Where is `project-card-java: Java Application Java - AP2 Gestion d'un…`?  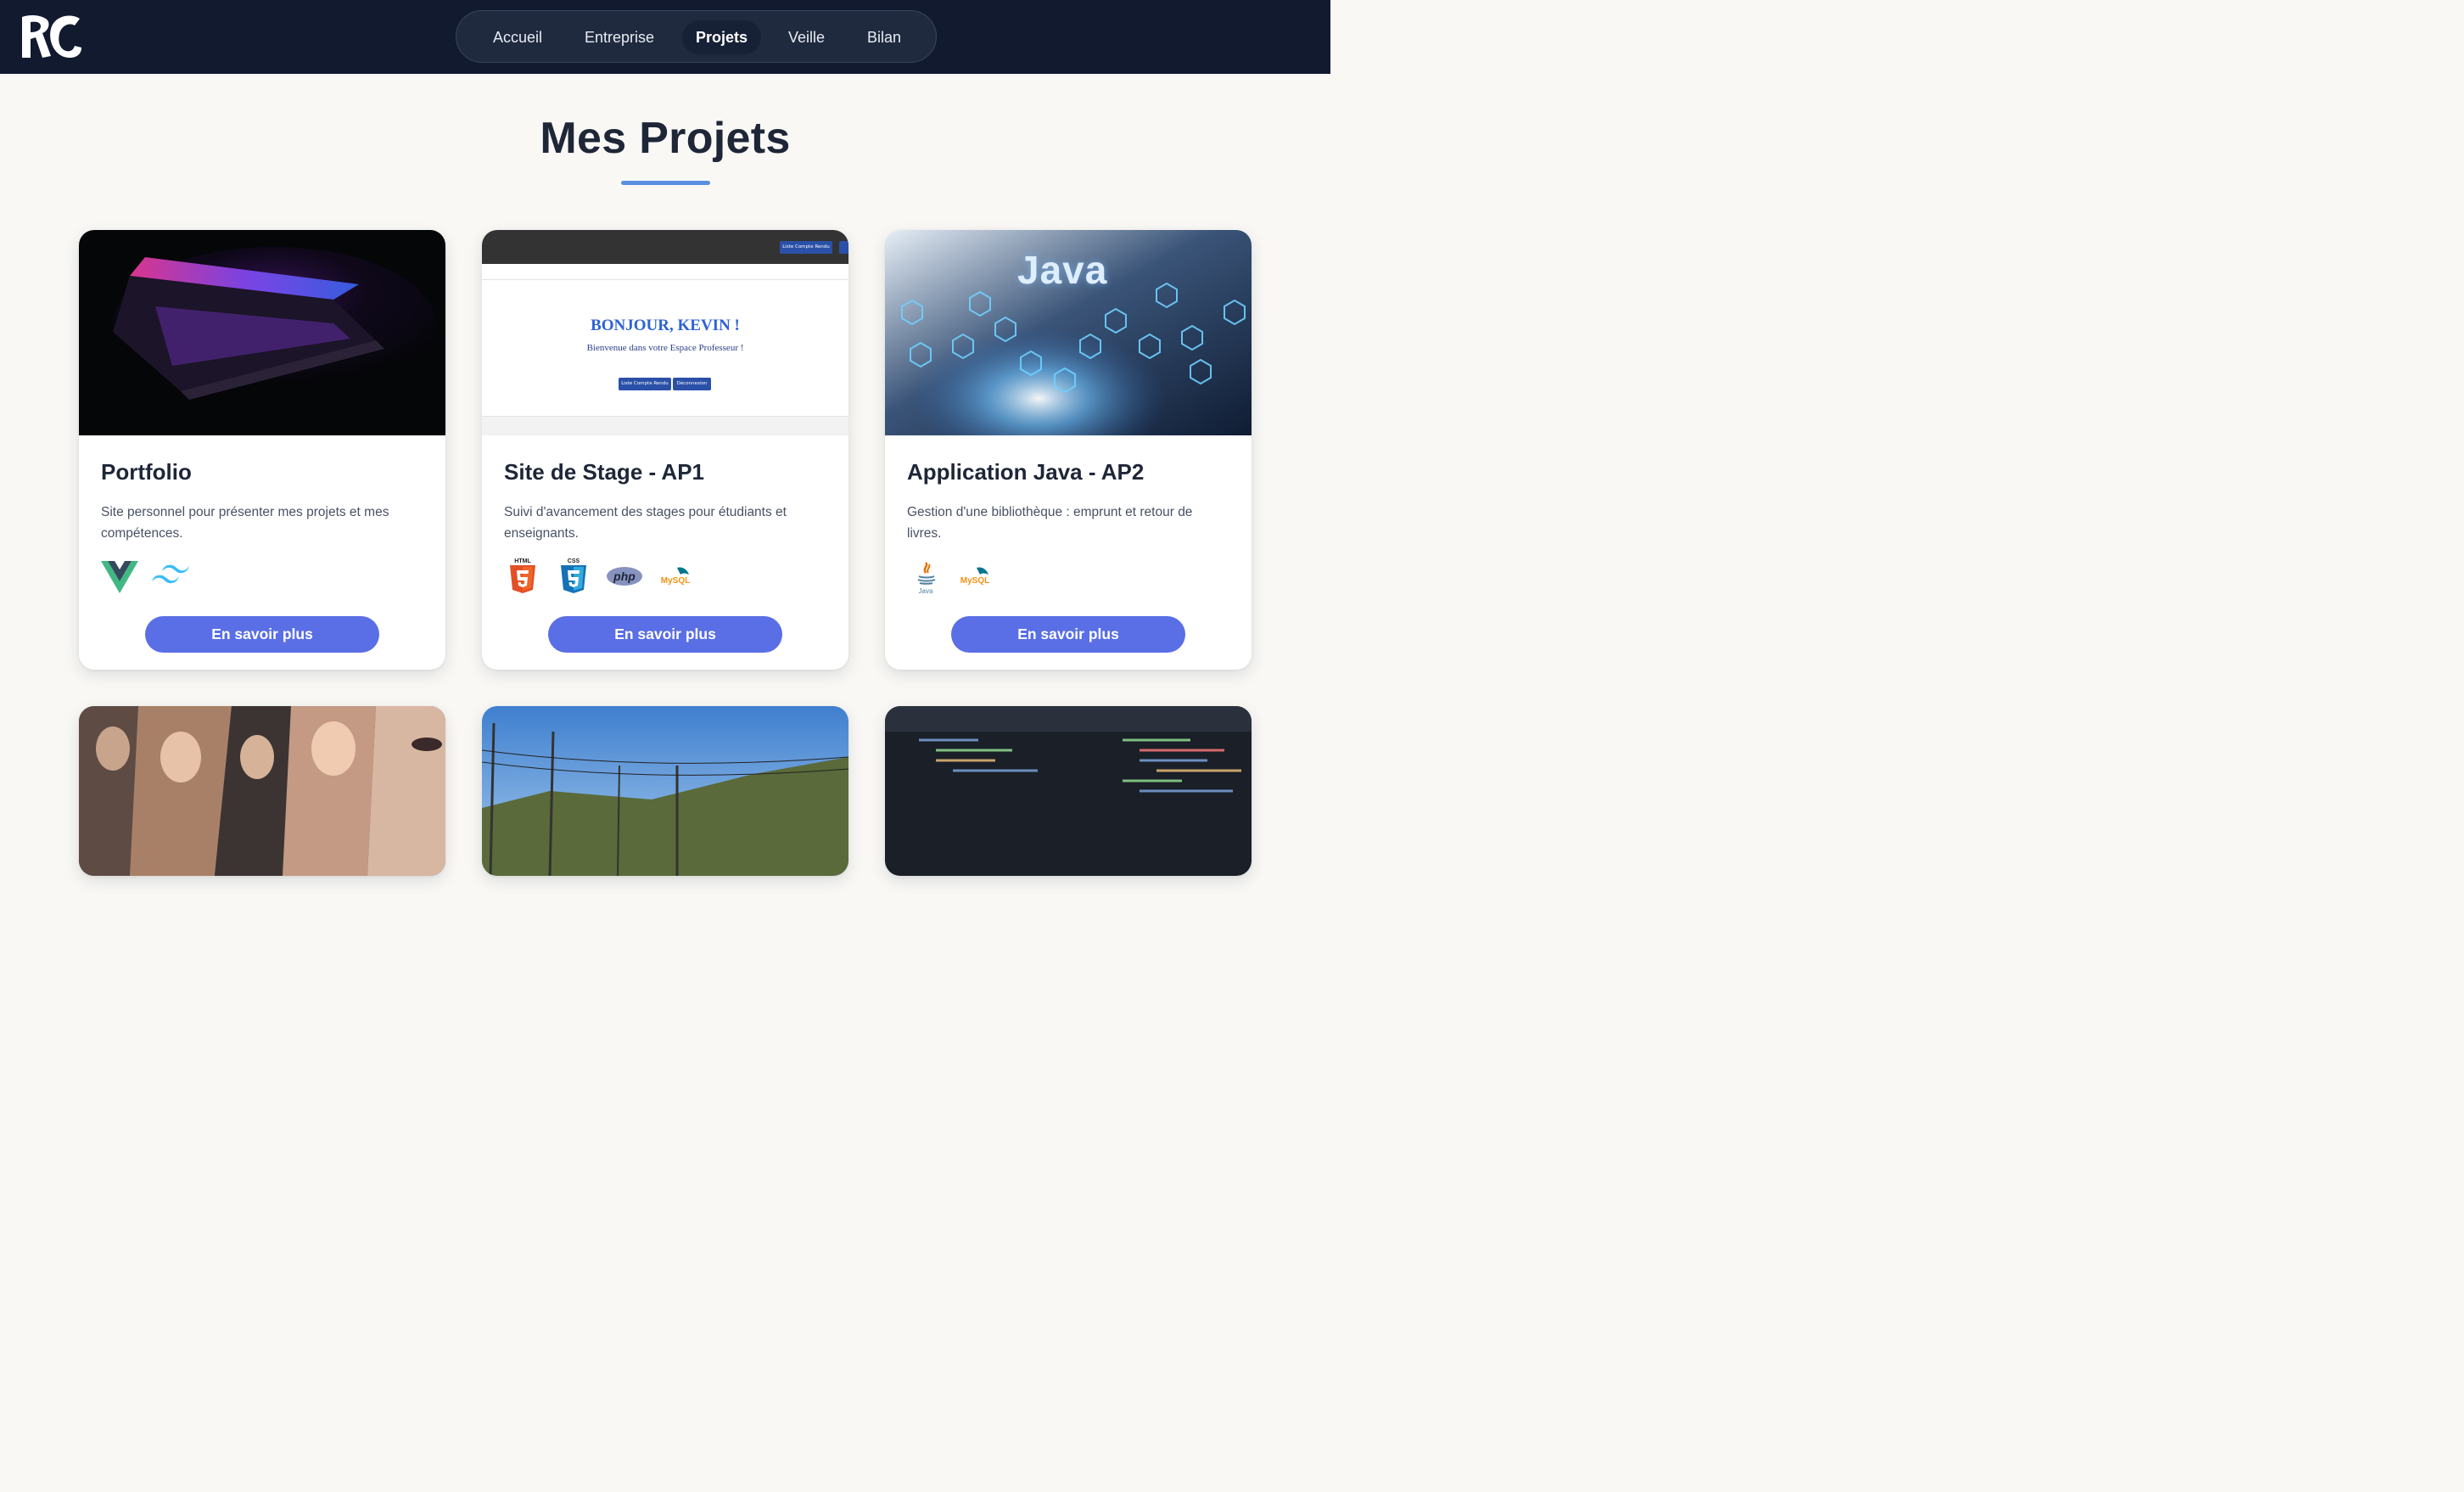
project-card-java: Java Application Java - AP2 Gestion d'un… is located at coordinates (1069, 450).